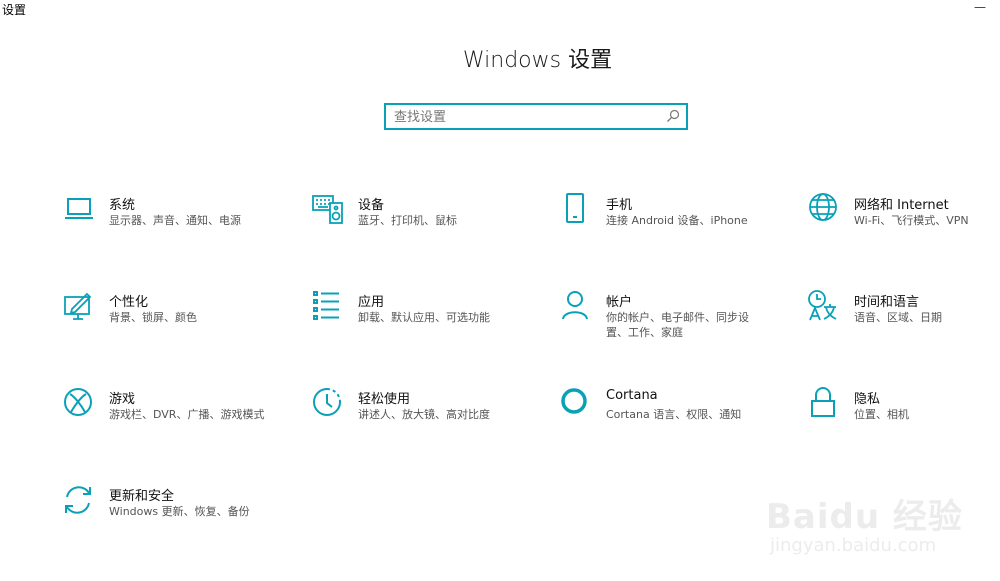  I want to click on tile-personalization: 个性化 背景、锁屏、颜色, so click(182, 321).